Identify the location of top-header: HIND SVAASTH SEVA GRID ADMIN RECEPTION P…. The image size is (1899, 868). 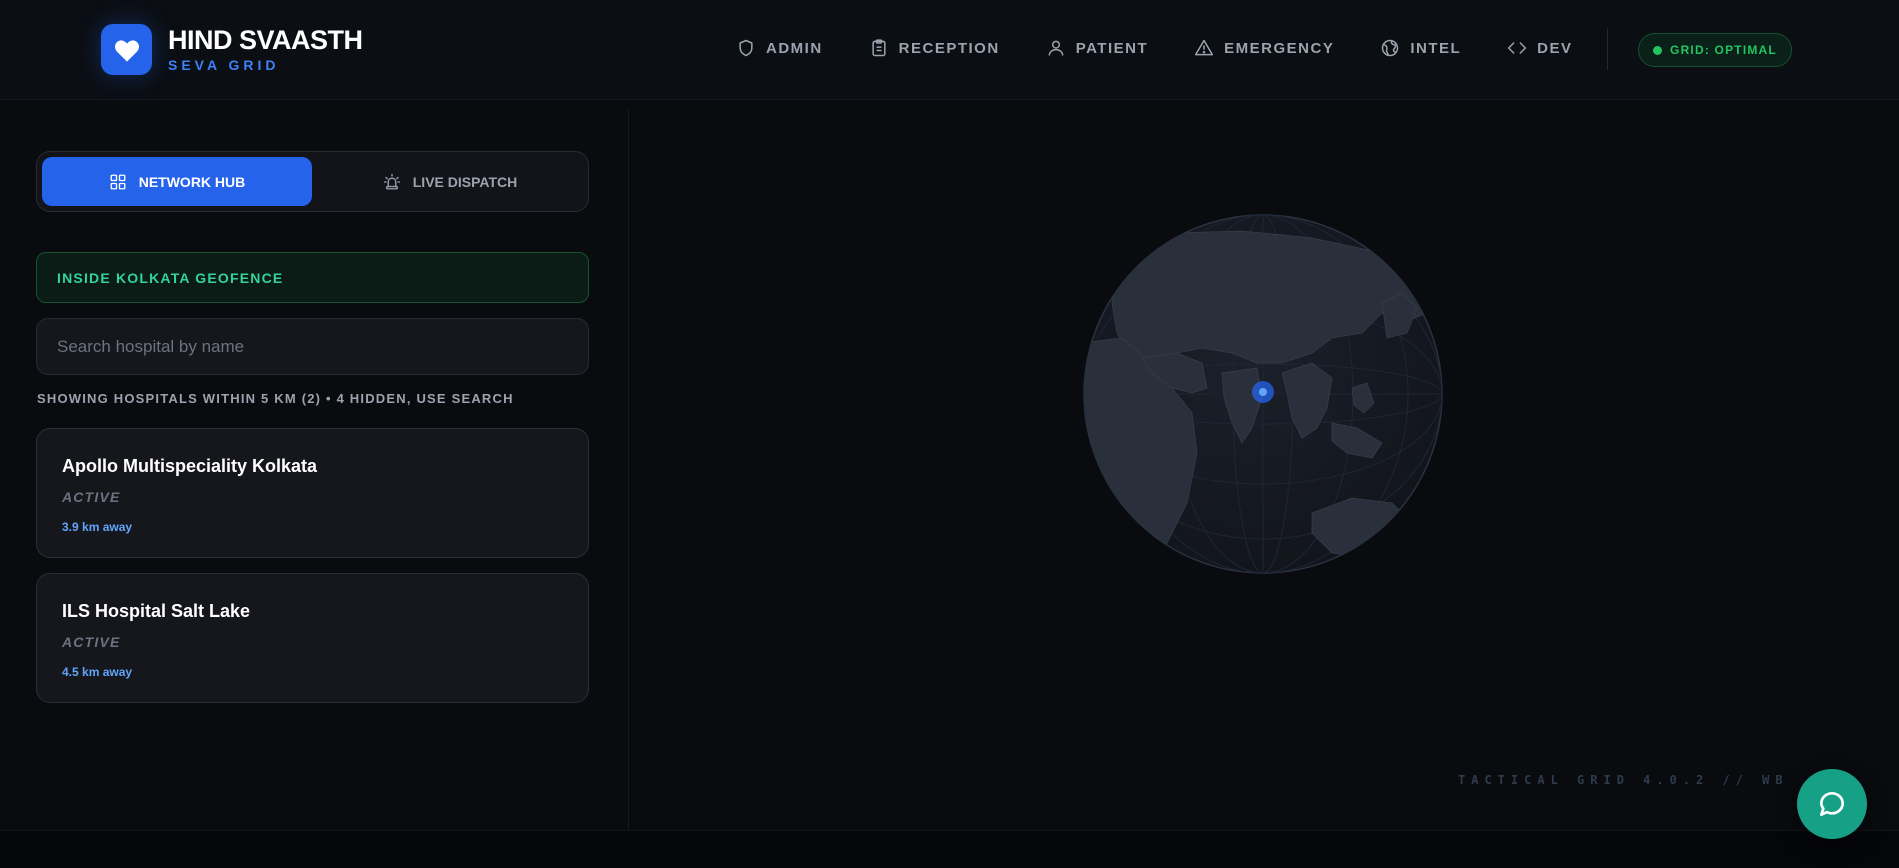
(949, 50).